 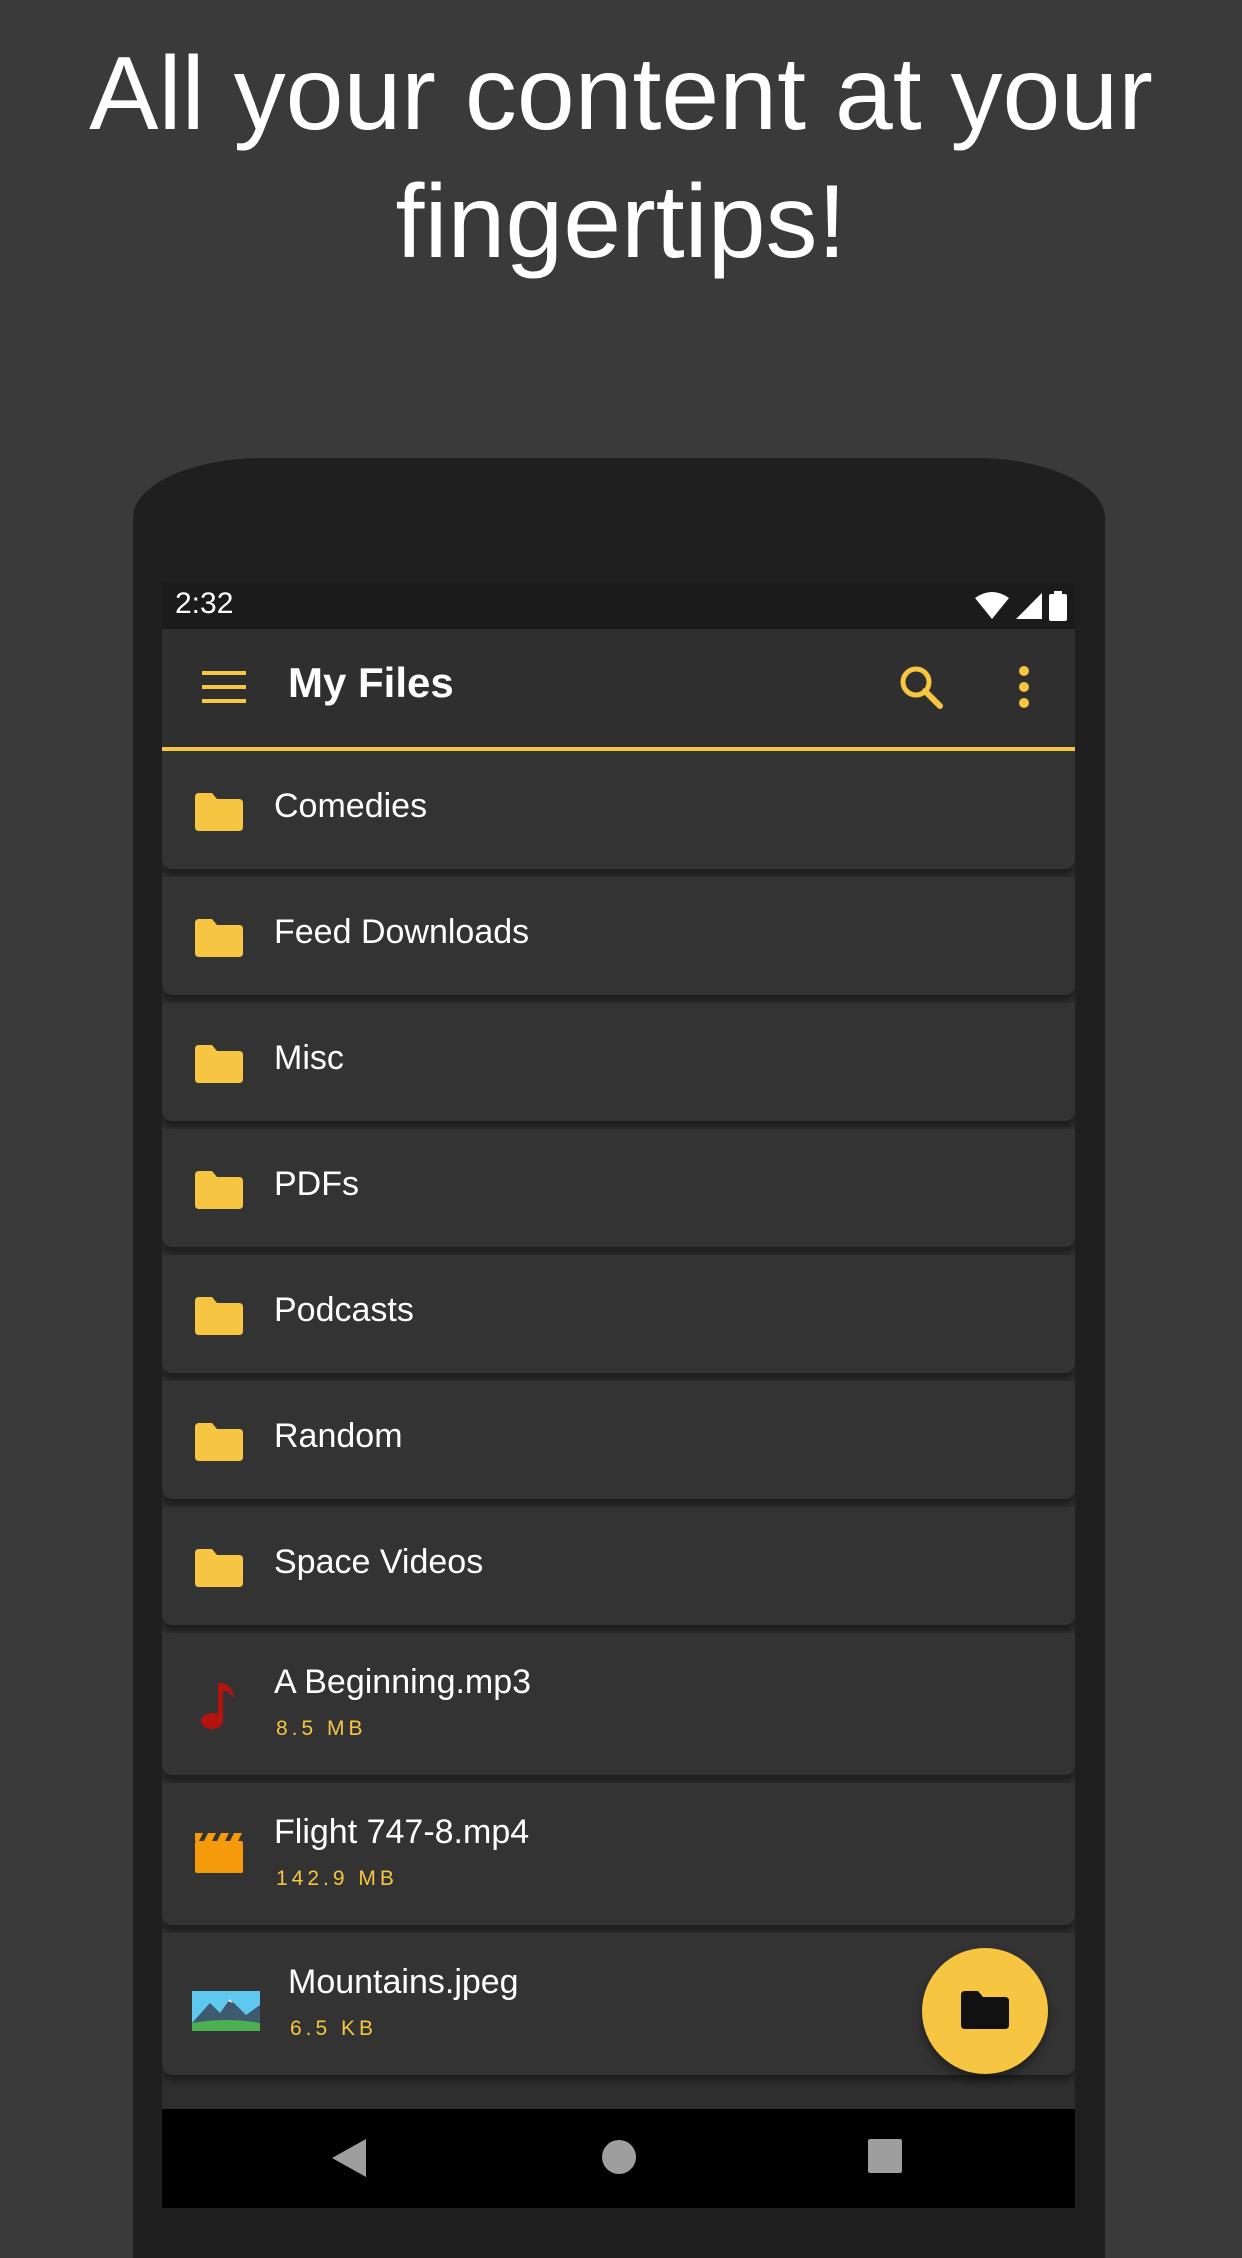 What do you see at coordinates (618, 690) in the screenshot?
I see `app-bar: My Files` at bounding box center [618, 690].